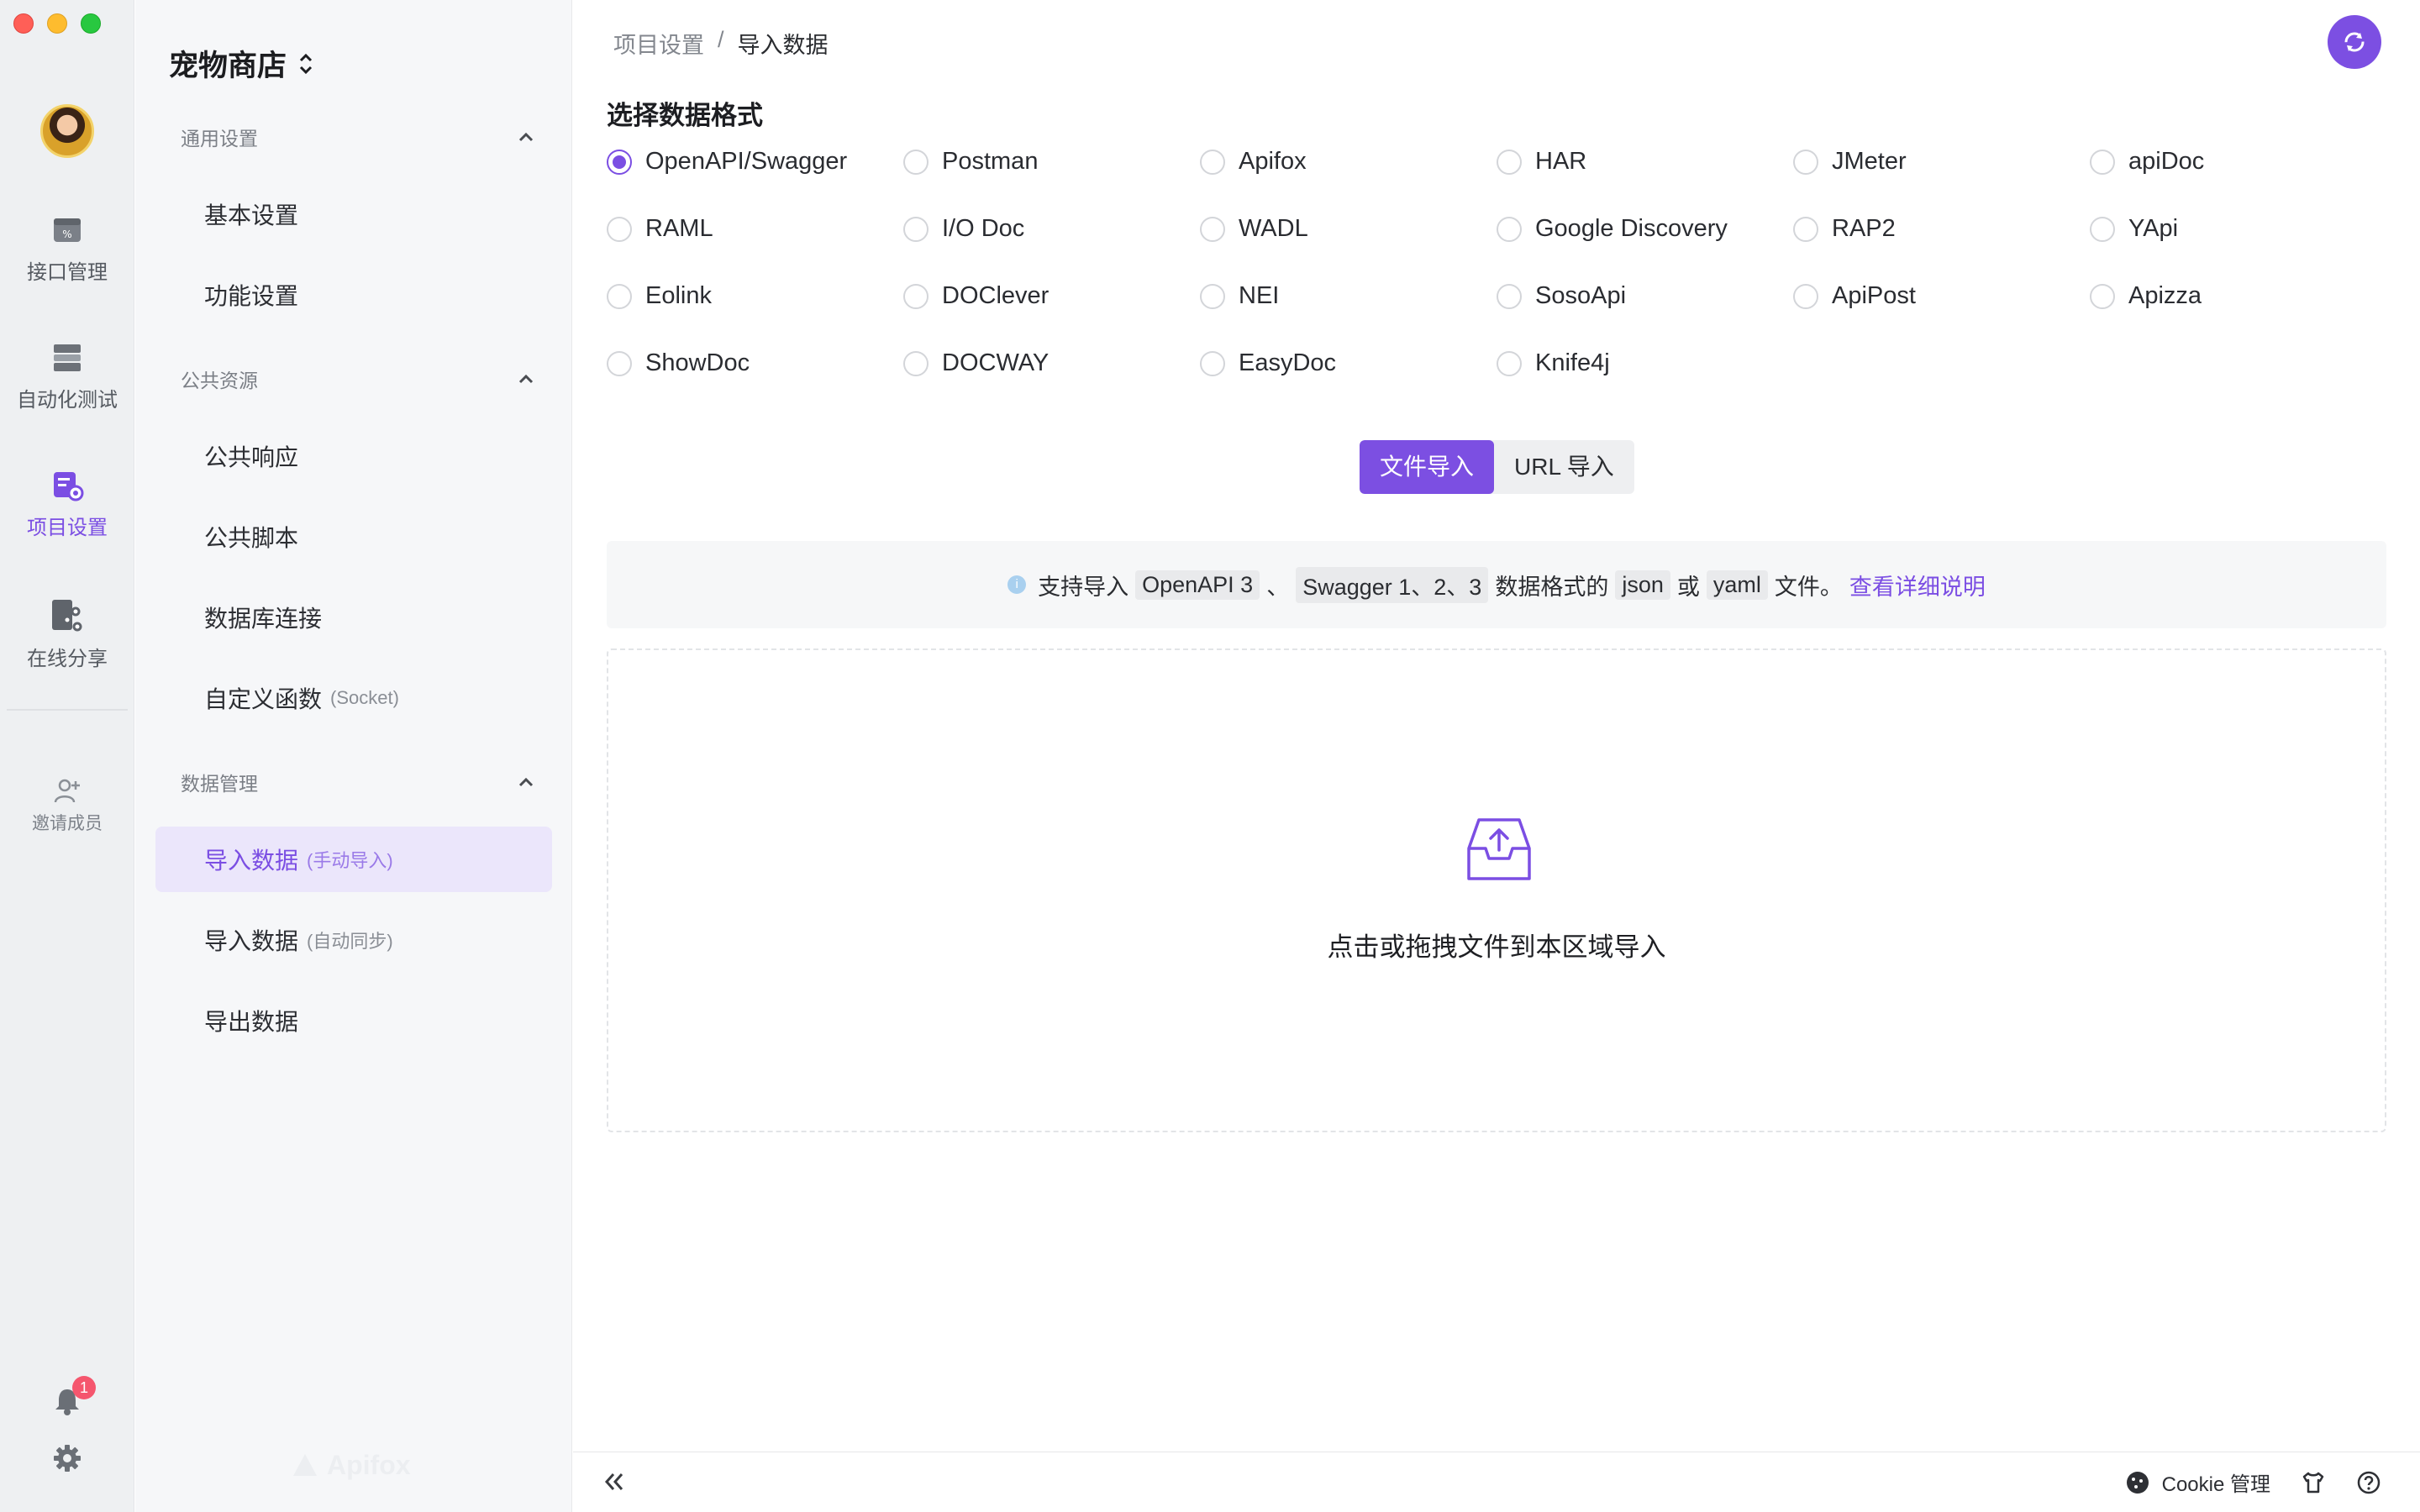  Describe the element at coordinates (1561, 296) in the screenshot. I see `format-option: SosoApi` at that location.